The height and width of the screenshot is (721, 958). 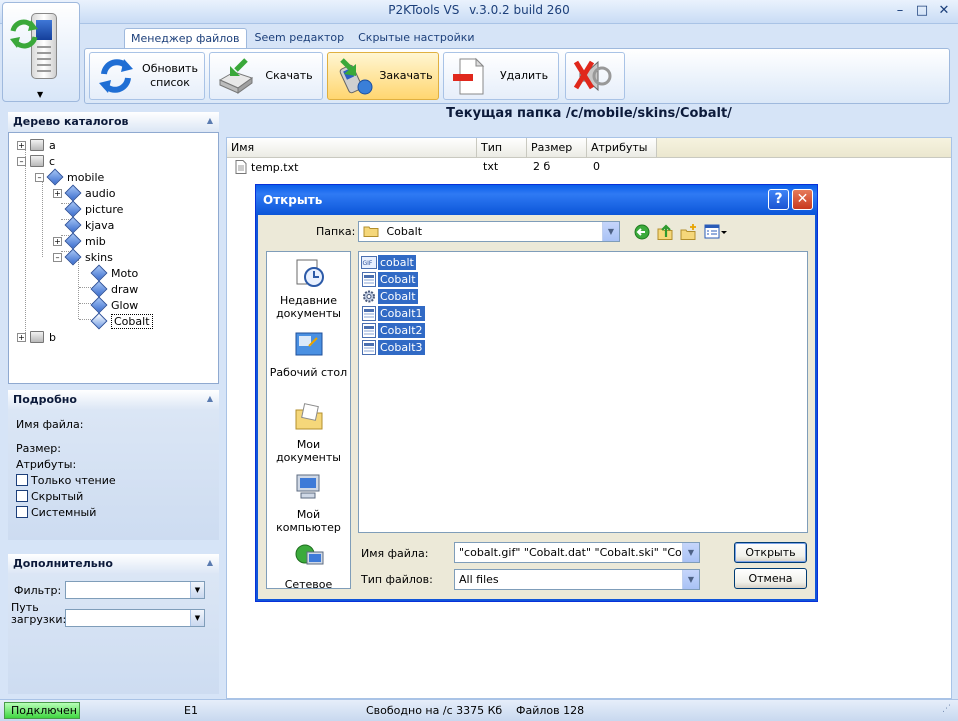 I want to click on back-icon, so click(x=642, y=232).